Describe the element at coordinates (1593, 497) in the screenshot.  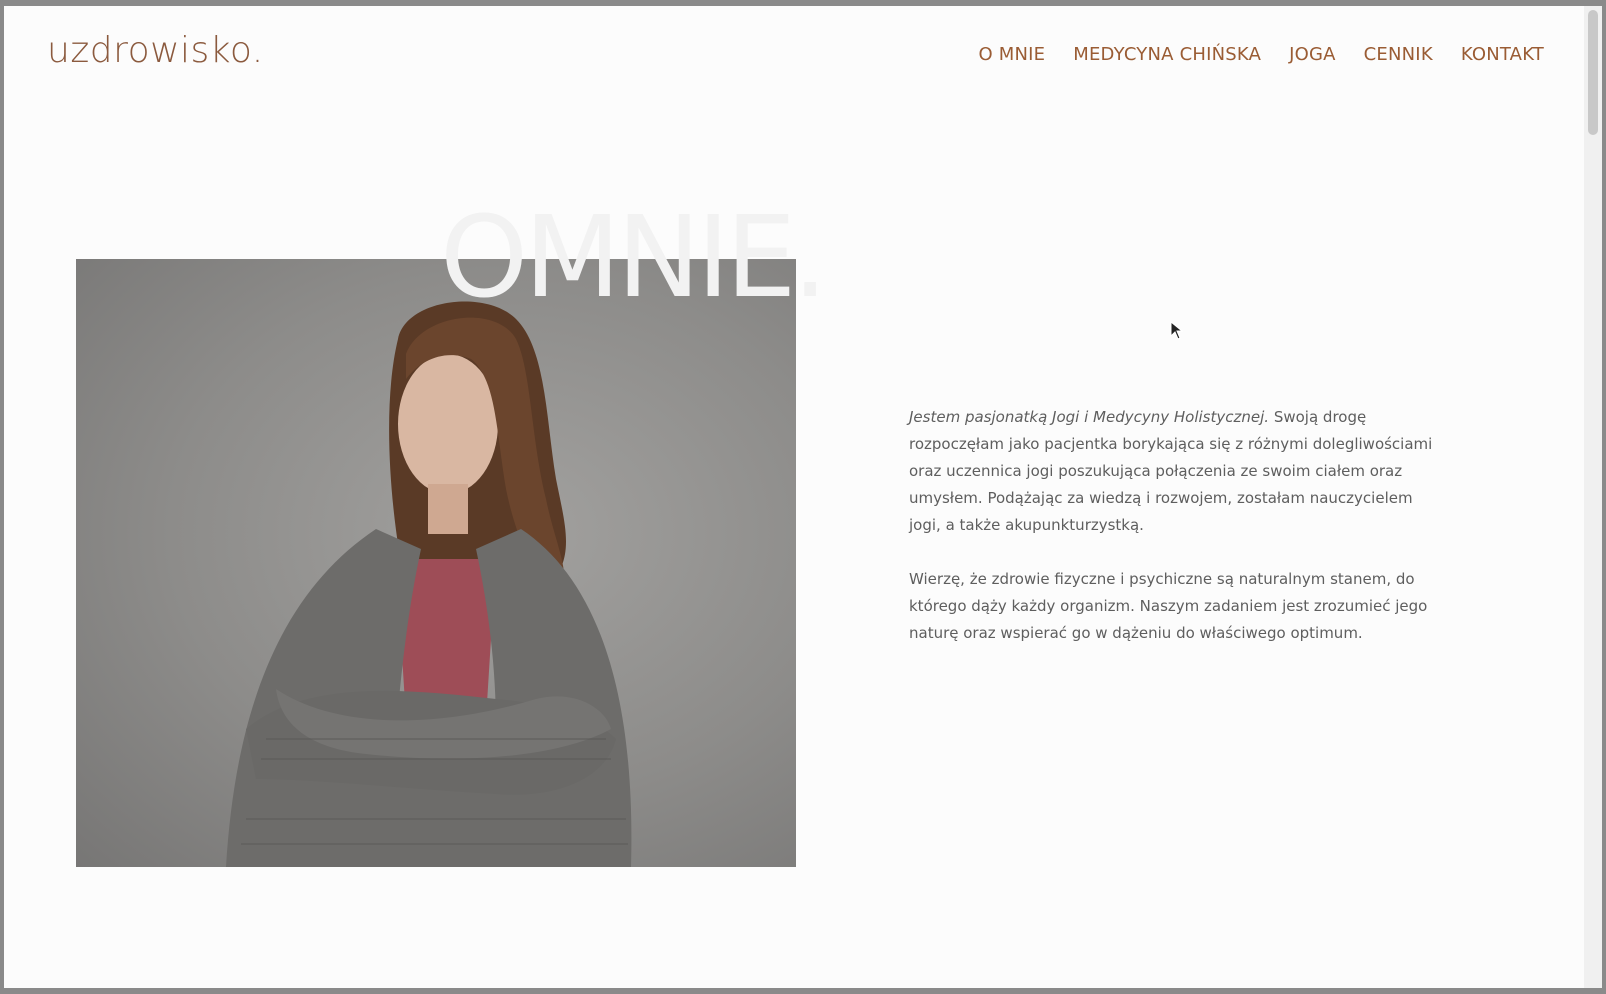
I see `vertical-scrollbar` at that location.